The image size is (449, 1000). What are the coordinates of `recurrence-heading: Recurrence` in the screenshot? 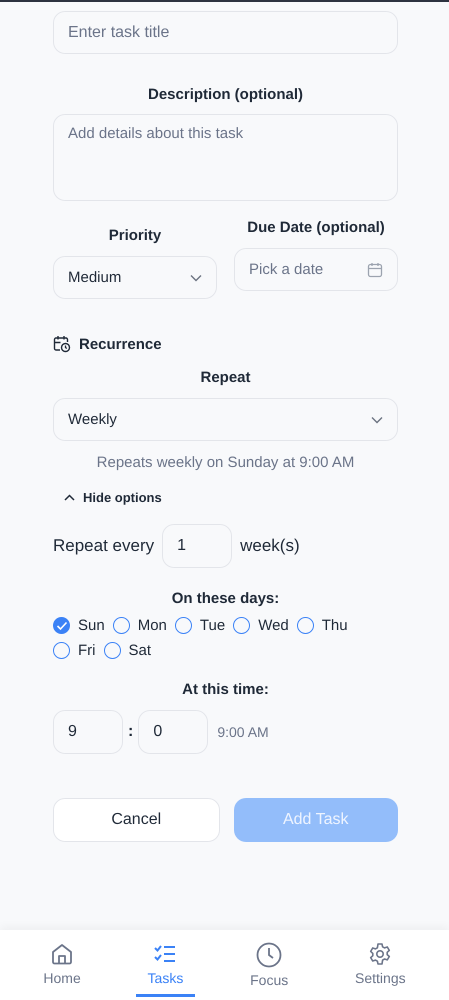 It's located at (120, 344).